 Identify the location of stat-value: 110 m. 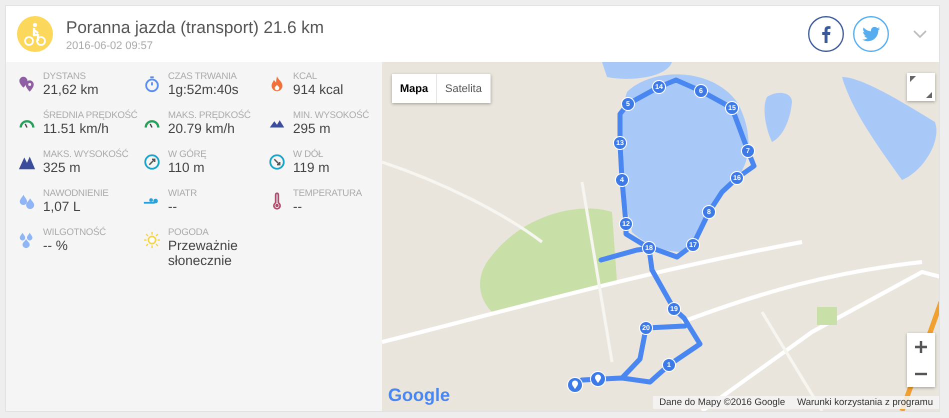
(187, 167).